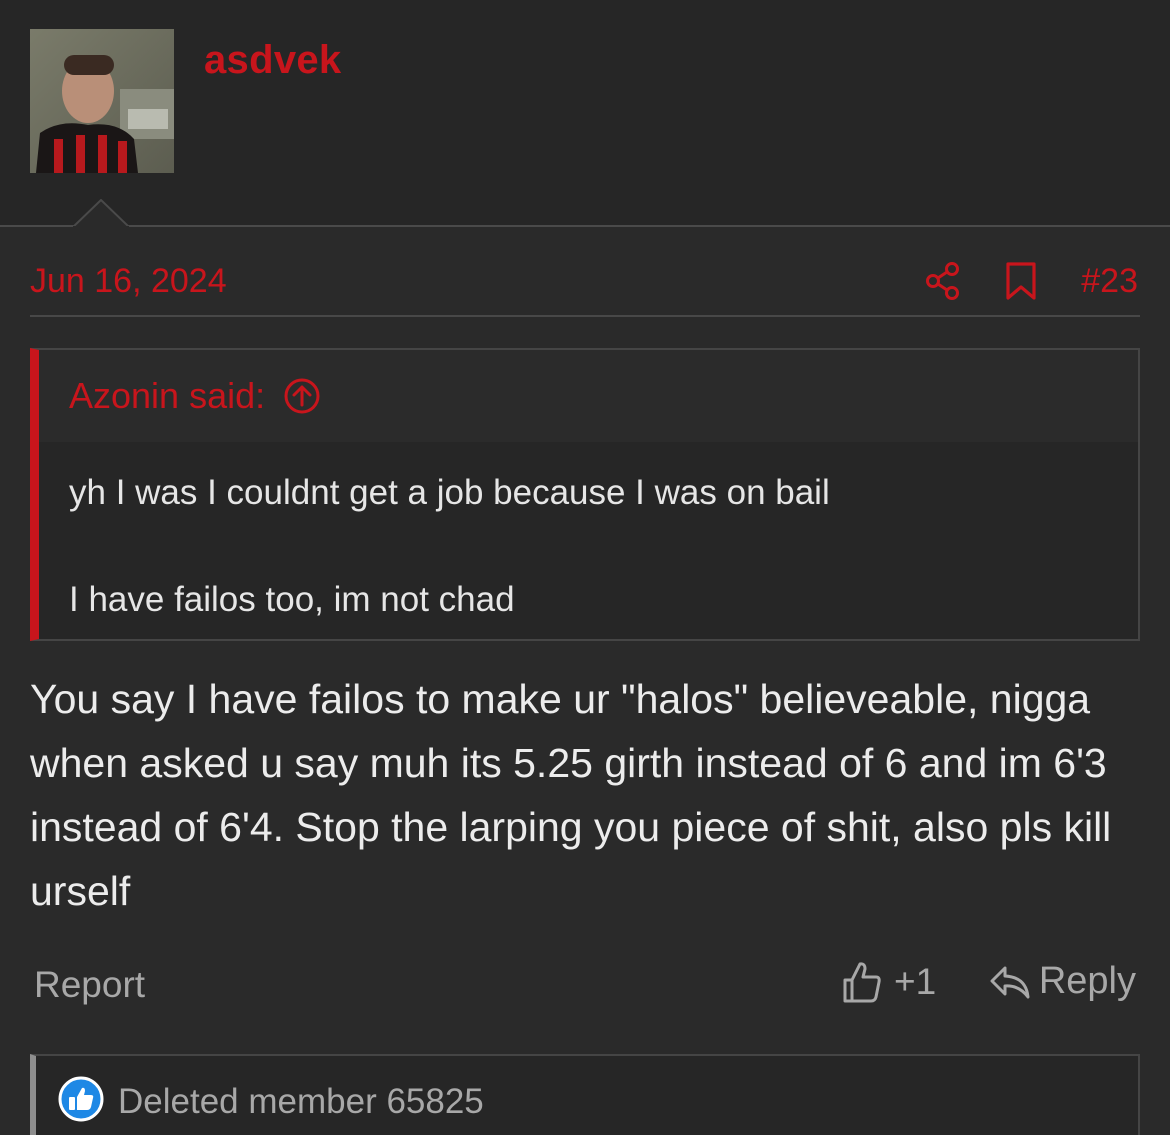 This screenshot has height=1135, width=1170. I want to click on like-button: +1, so click(889, 982).